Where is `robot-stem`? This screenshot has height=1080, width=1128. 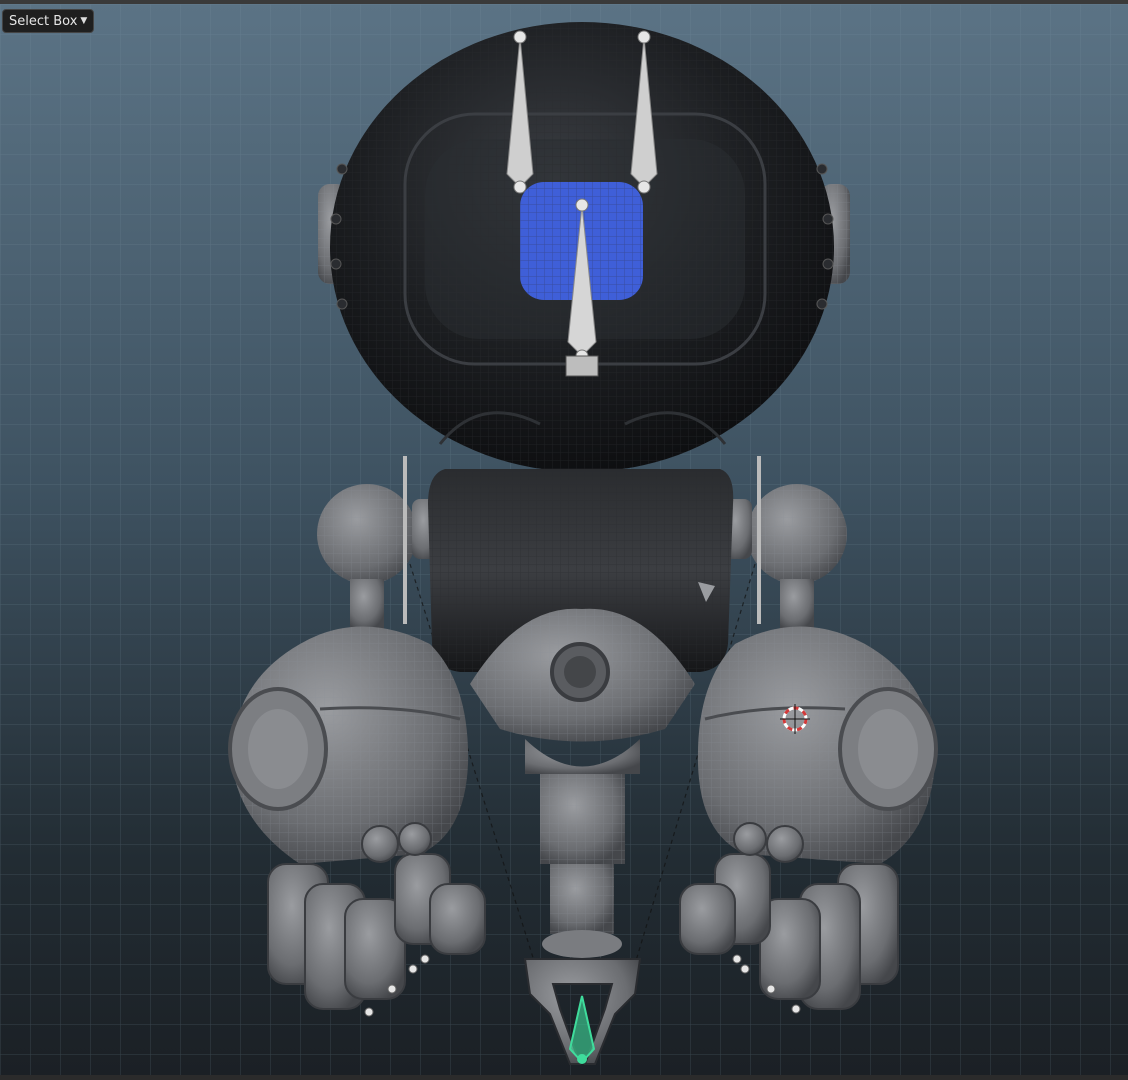 robot-stem is located at coordinates (582, 866).